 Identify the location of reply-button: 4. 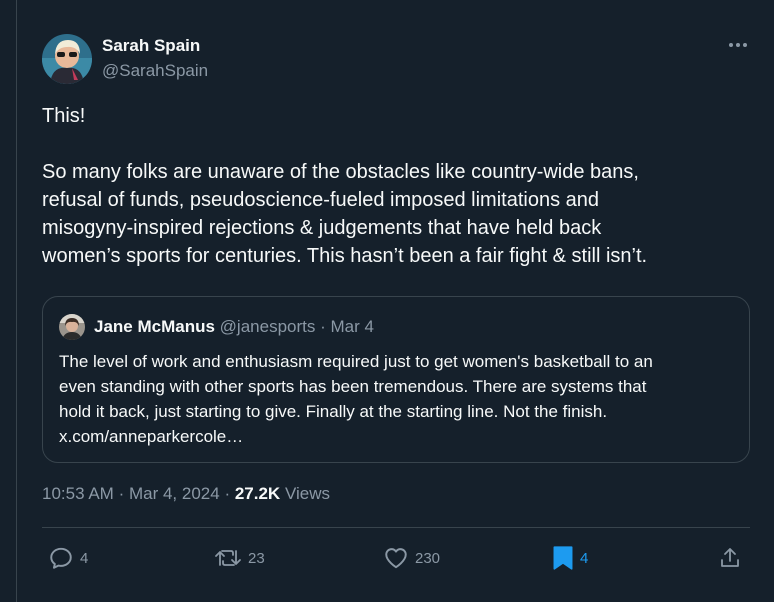
(68, 558).